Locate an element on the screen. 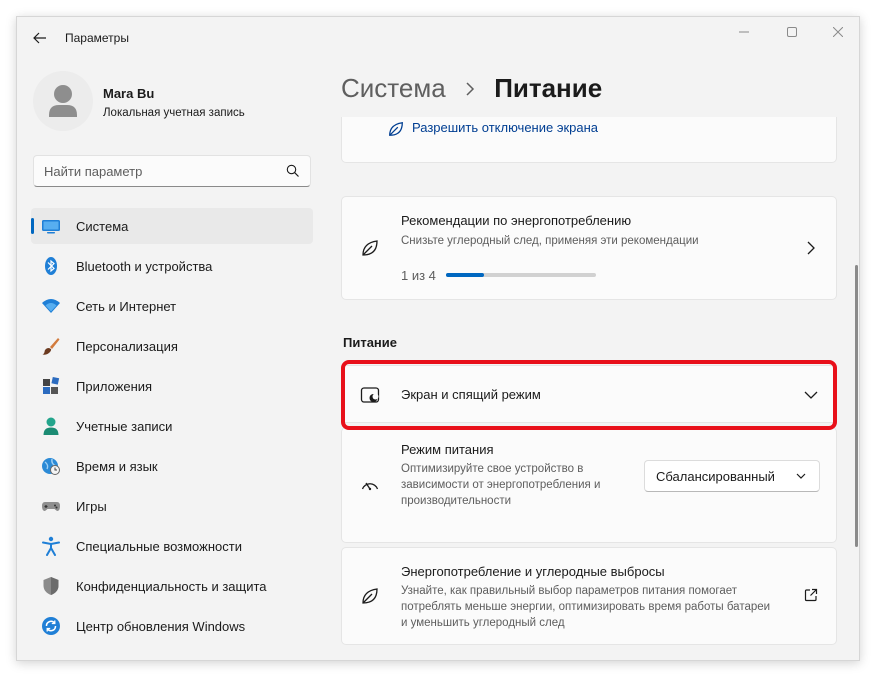 The height and width of the screenshot is (678, 876). sidebar-item-label: Учетные записи is located at coordinates (124, 426).